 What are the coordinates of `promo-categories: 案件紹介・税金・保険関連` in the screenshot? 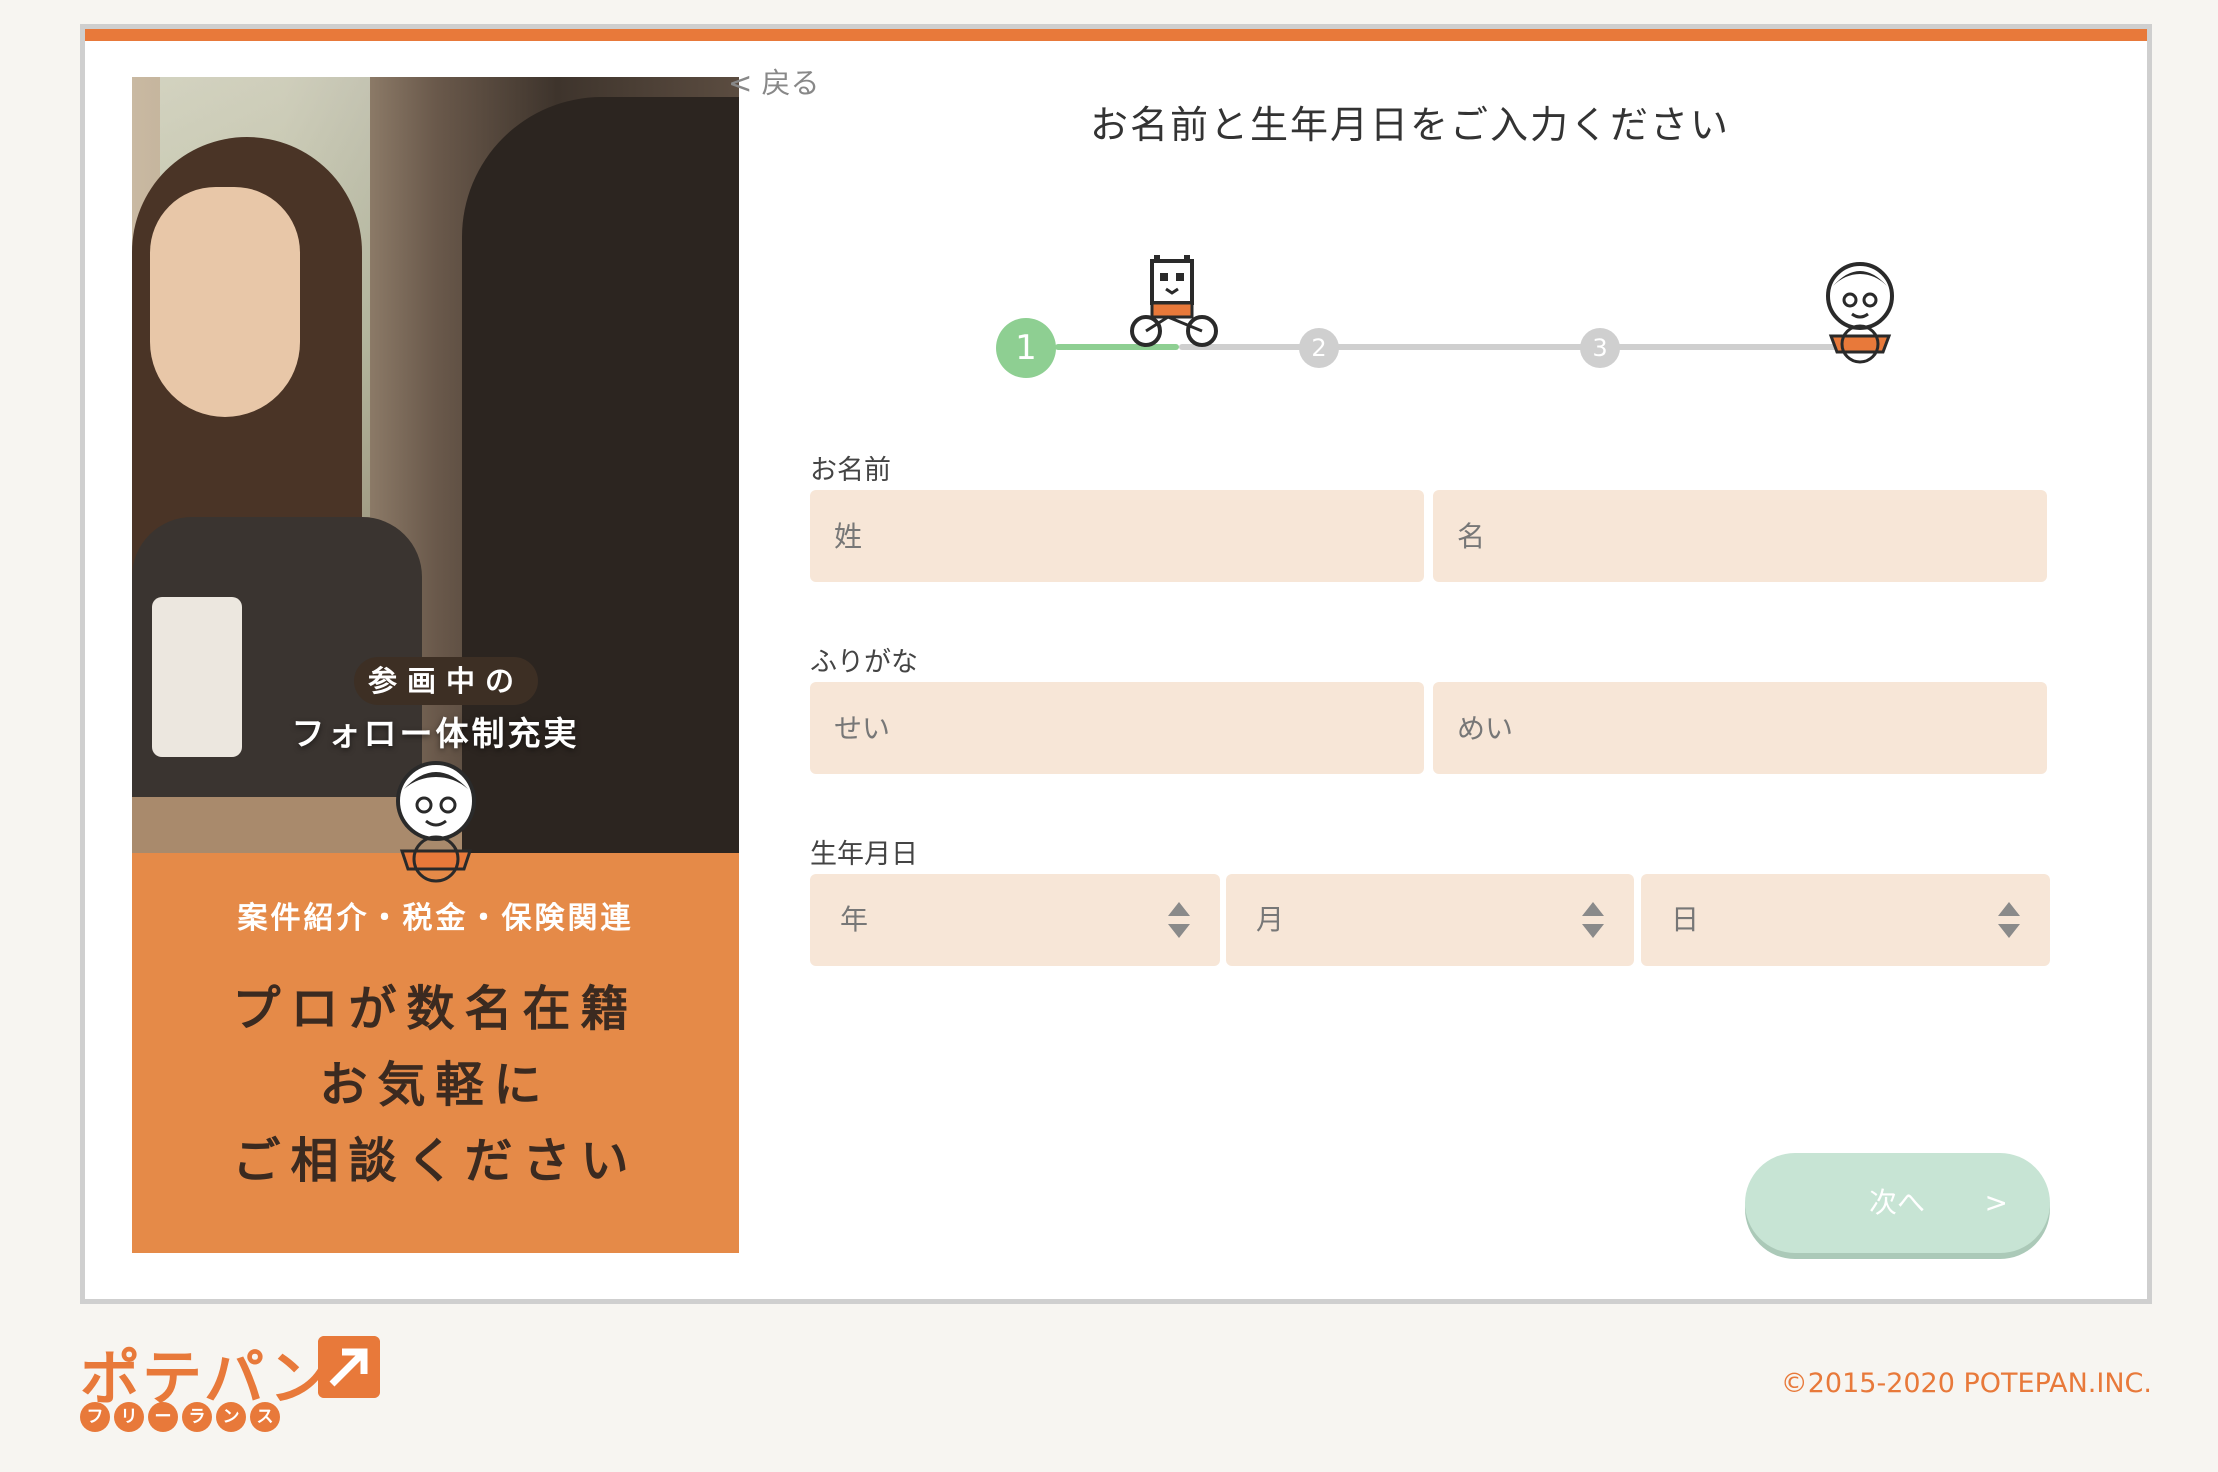 It's located at (435, 918).